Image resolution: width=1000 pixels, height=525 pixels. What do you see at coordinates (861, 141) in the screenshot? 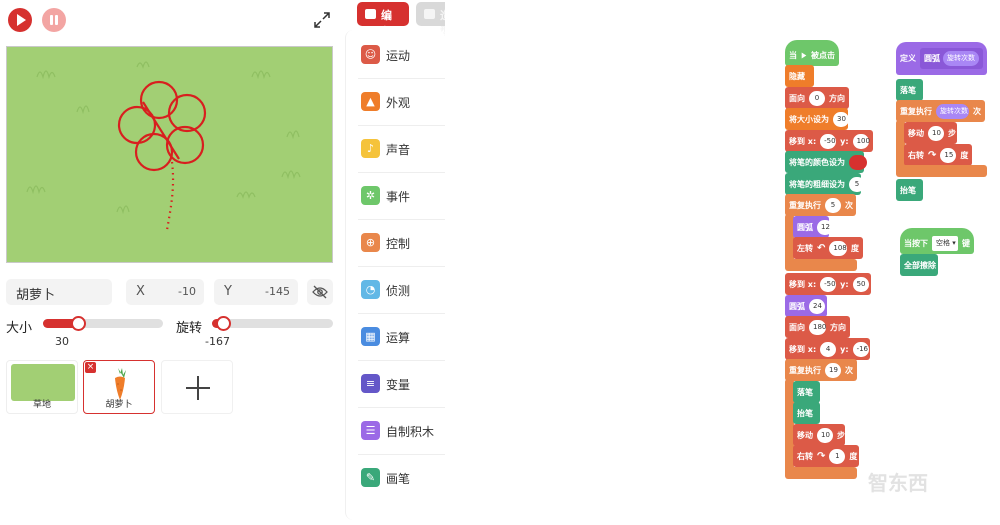
I see `y-input: 100` at bounding box center [861, 141].